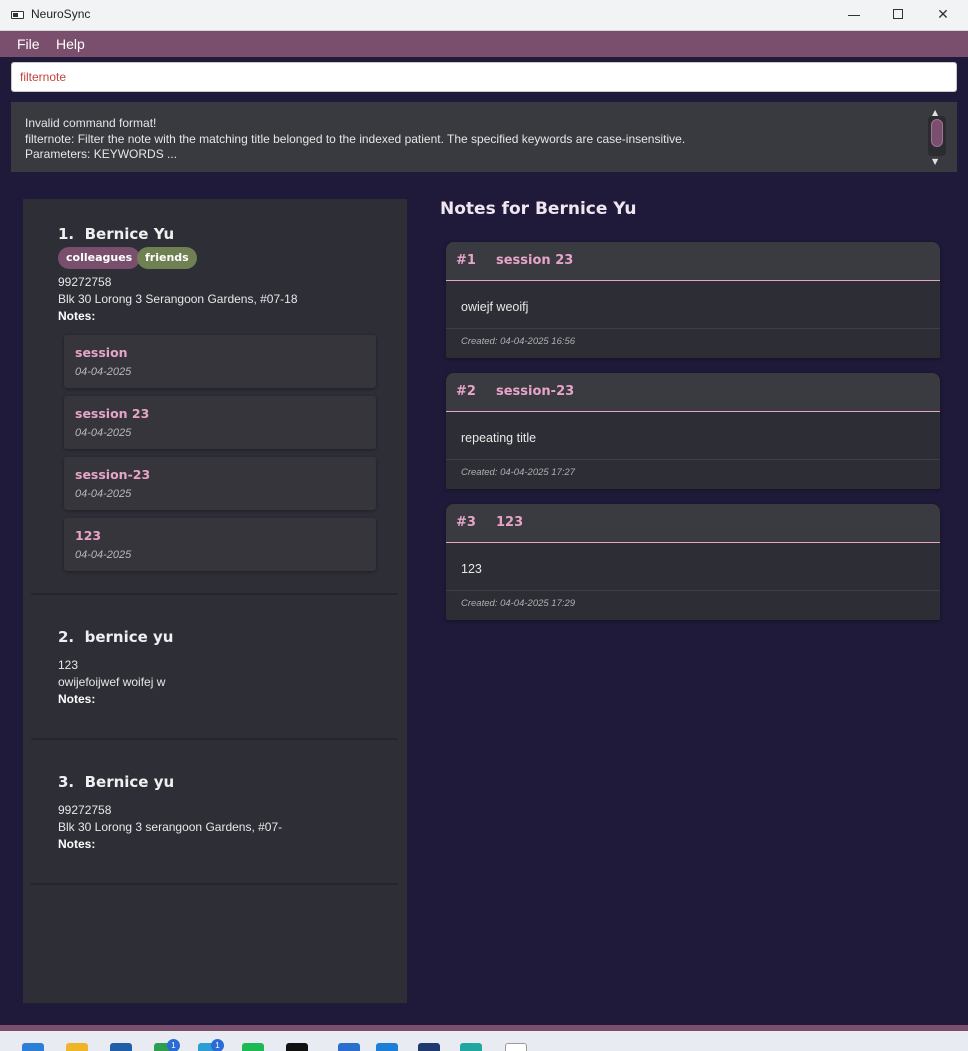 The height and width of the screenshot is (1051, 968). I want to click on note-item: session-23 04-04-2025, so click(220, 483).